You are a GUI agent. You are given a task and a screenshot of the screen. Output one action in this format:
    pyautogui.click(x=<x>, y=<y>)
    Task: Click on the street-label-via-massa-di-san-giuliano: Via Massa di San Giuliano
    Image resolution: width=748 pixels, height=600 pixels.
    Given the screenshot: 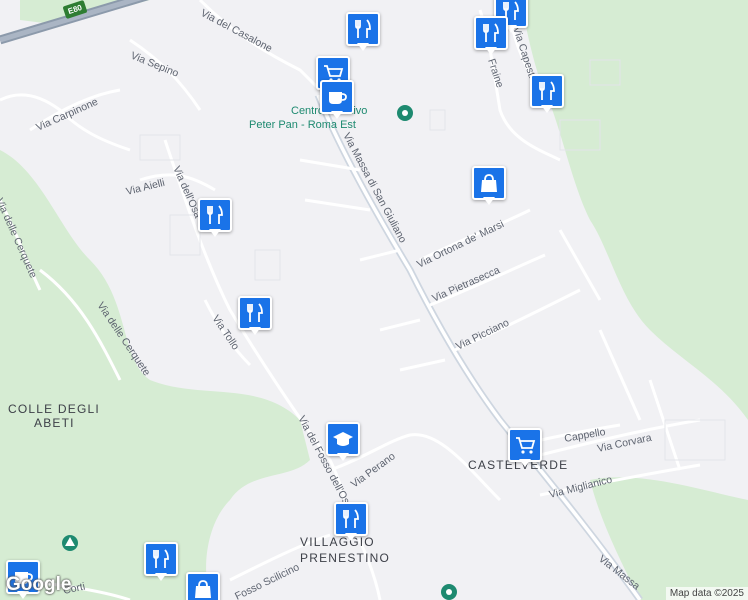 What is the action you would take?
    pyautogui.click(x=374, y=188)
    